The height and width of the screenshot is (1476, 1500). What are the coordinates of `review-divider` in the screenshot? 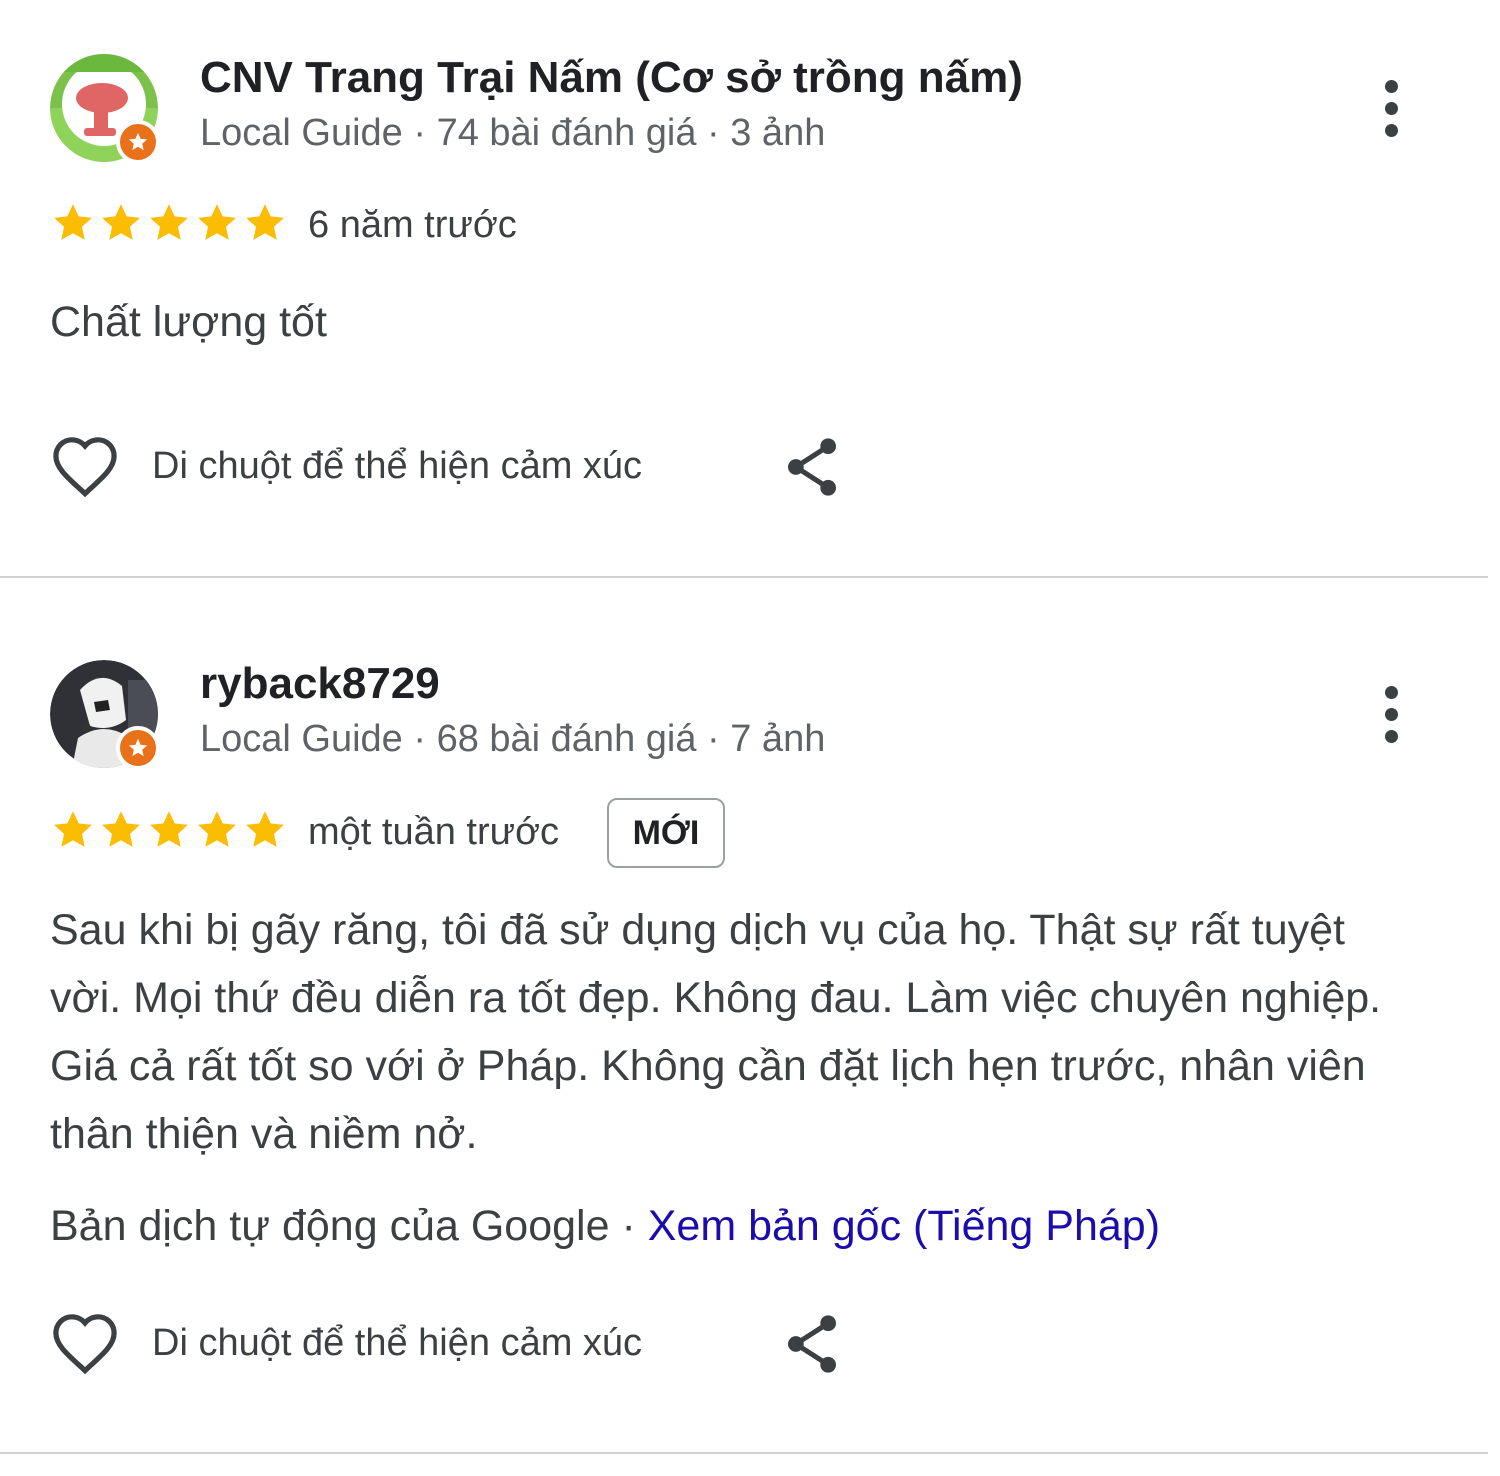 It's located at (744, 1453).